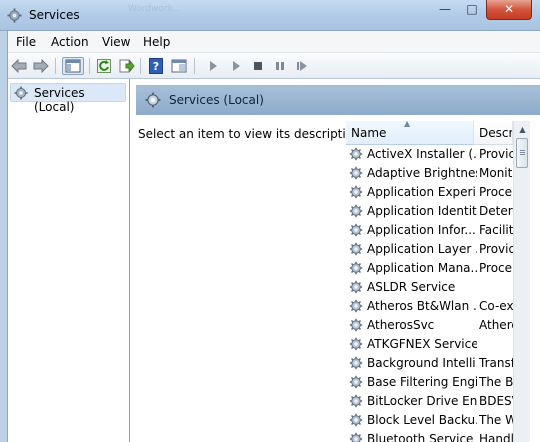 The image size is (540, 442). I want to click on window-frame, so click(3, 236).